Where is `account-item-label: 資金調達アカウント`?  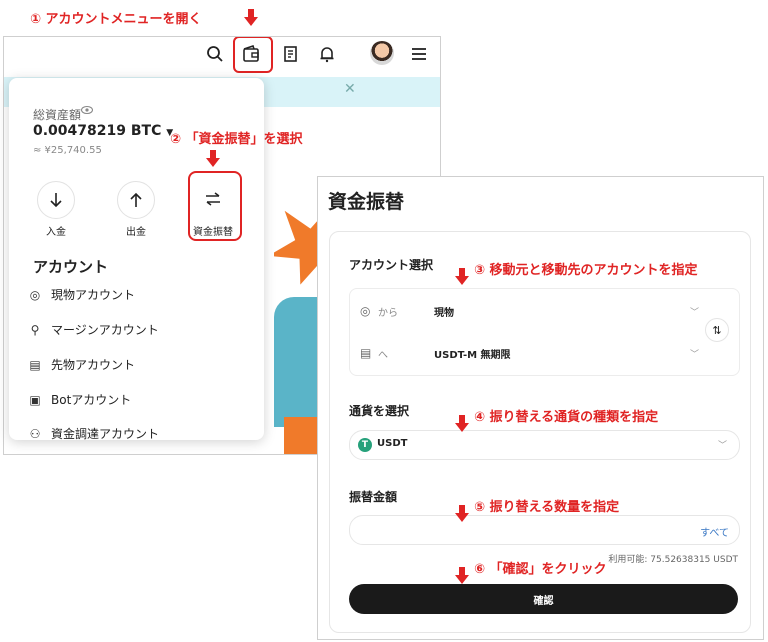 account-item-label: 資金調達アカウント is located at coordinates (105, 433).